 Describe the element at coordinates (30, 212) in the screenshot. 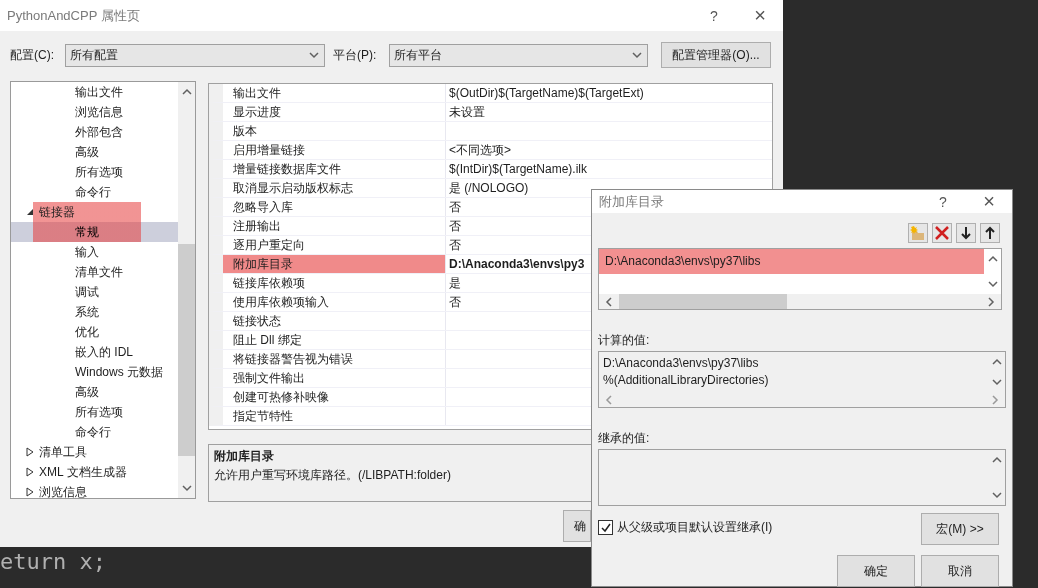

I see `expanded-arrow-icon` at that location.